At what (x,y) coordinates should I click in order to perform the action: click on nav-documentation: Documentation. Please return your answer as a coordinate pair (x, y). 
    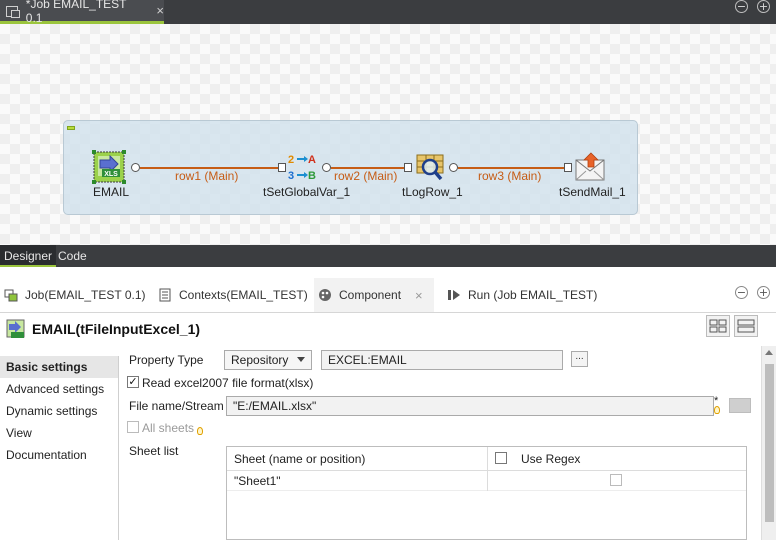
    Looking at the image, I should click on (59, 455).